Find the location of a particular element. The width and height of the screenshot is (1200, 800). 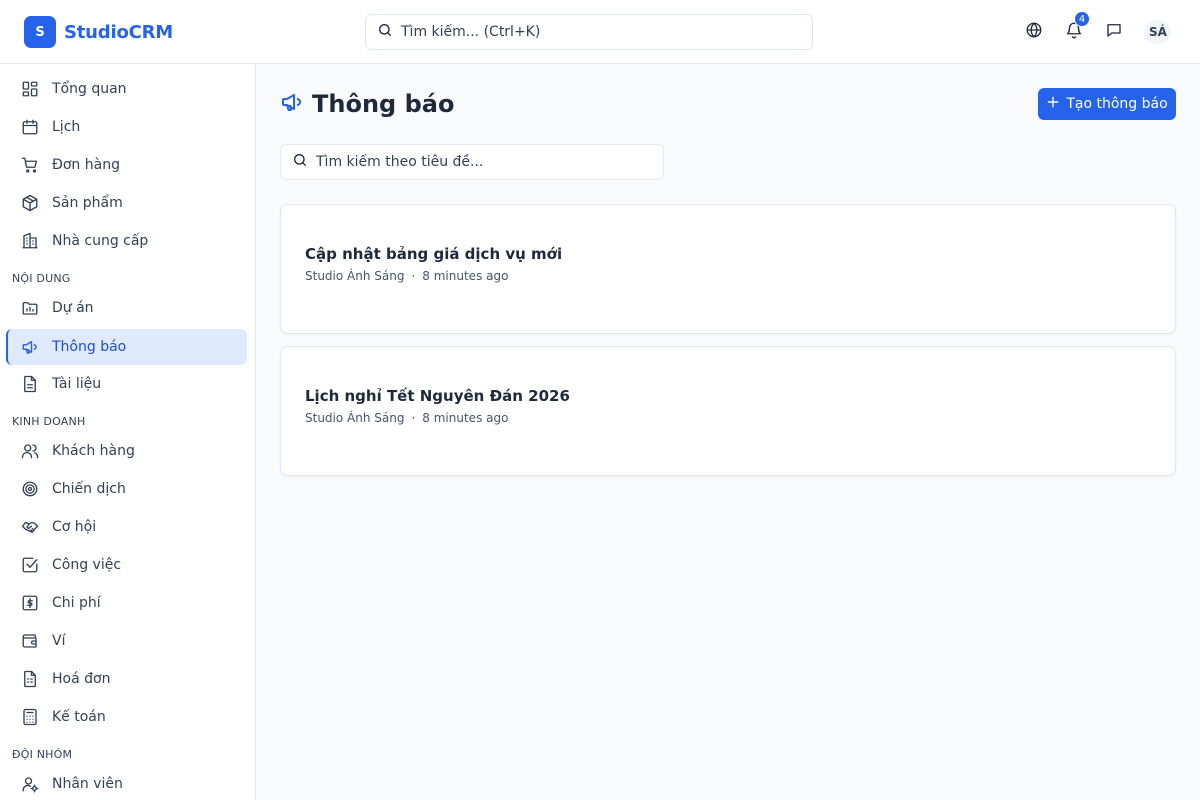

sidebar-item-label: Công việc is located at coordinates (87, 565).